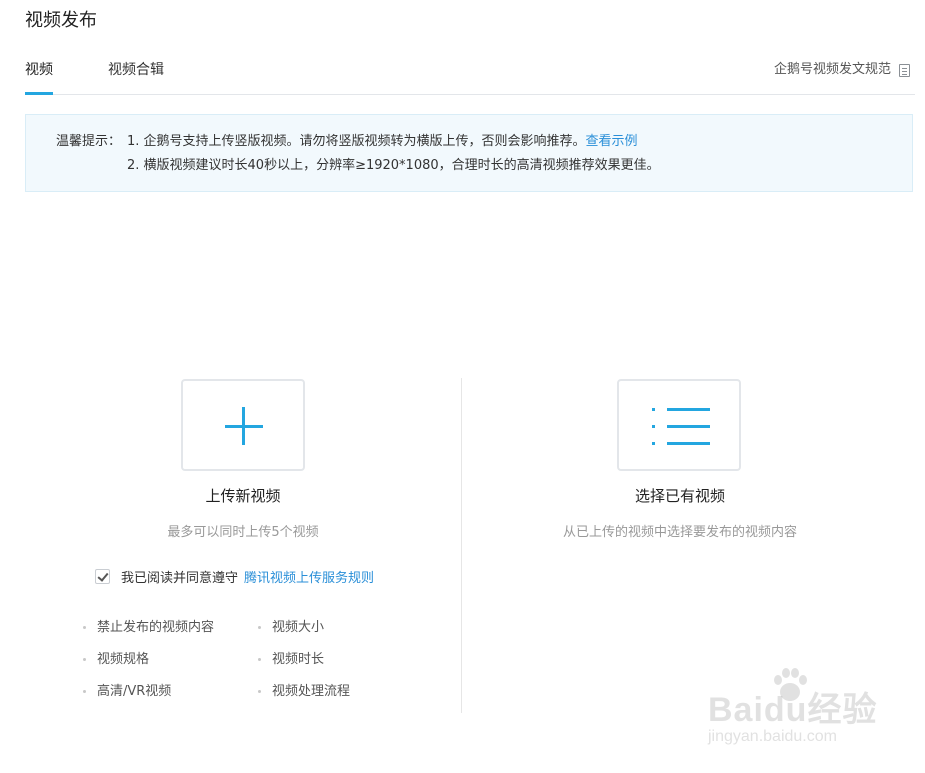 This screenshot has width=925, height=773. What do you see at coordinates (679, 532) in the screenshot?
I see `select-existing-desc: 从已上传的视频中选择要发布的视频内容` at bounding box center [679, 532].